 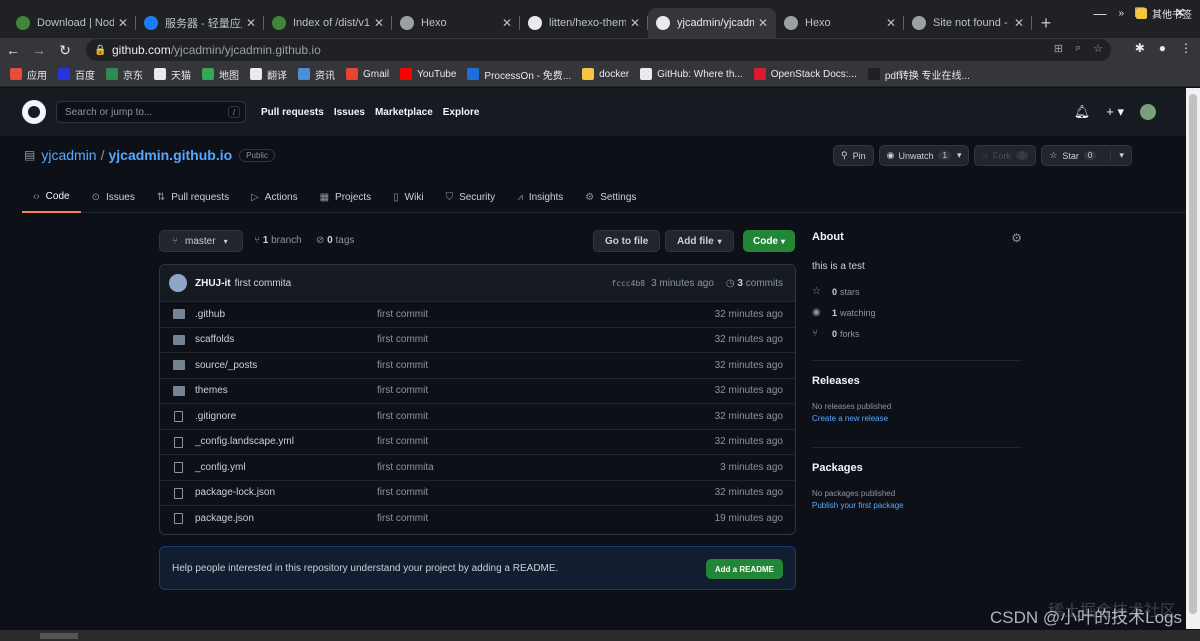 I want to click on file-commit-message: first commita, so click(x=405, y=467).